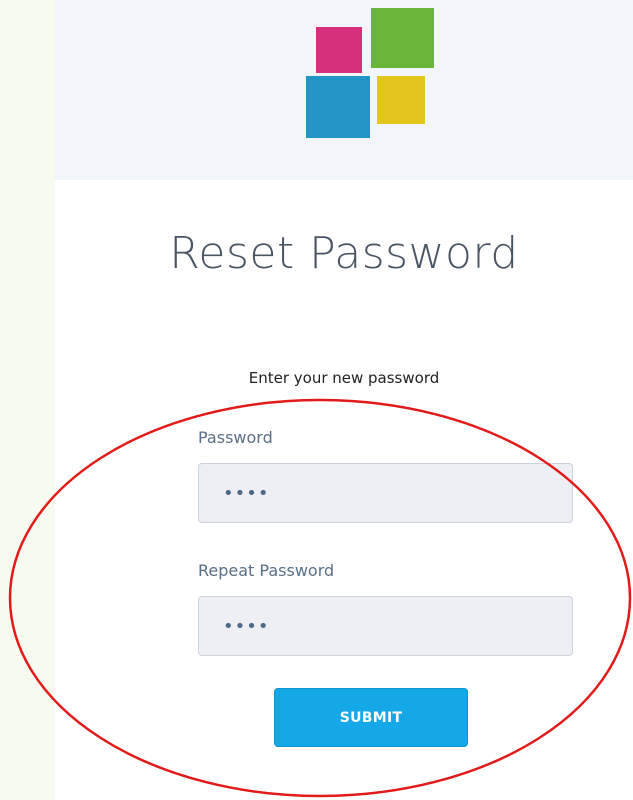 Image resolution: width=633 pixels, height=800 pixels. I want to click on logo-green-square, so click(402, 38).